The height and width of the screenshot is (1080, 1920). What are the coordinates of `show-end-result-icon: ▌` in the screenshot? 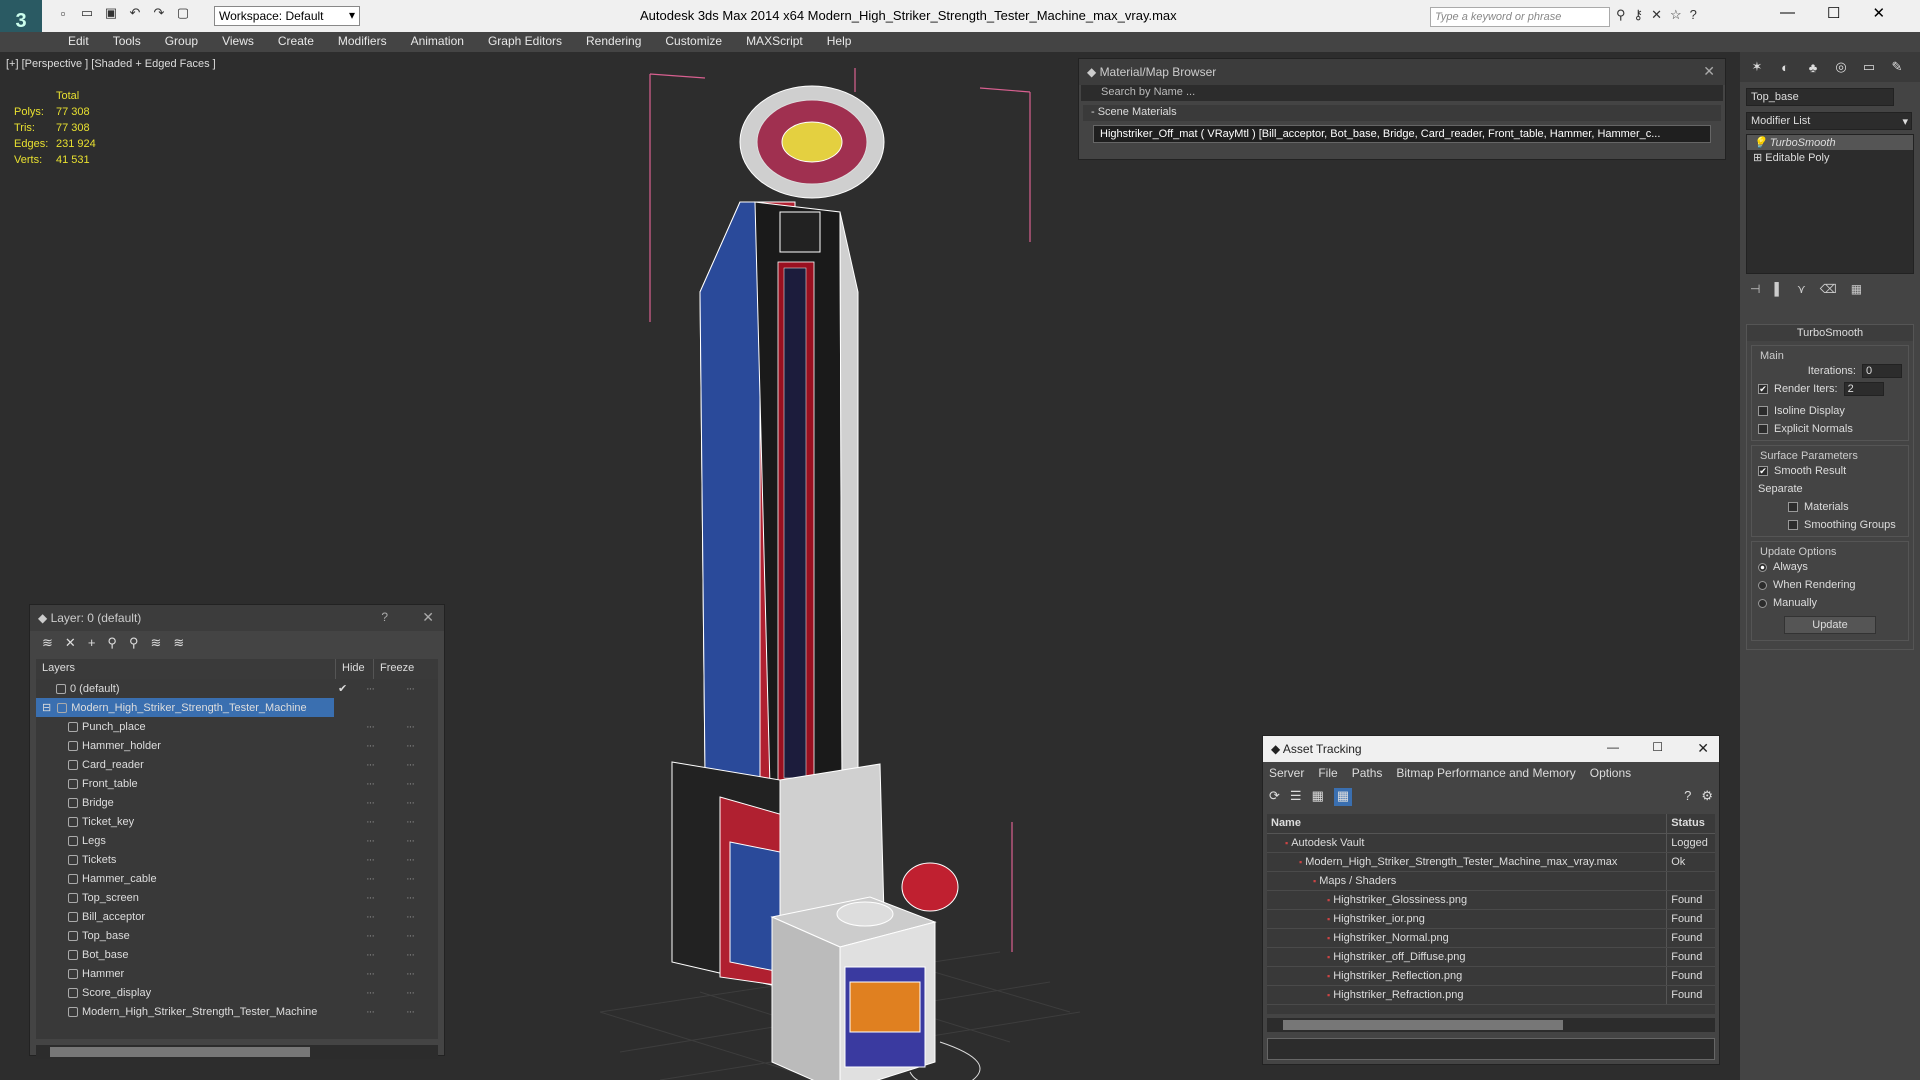 It's located at (1778, 289).